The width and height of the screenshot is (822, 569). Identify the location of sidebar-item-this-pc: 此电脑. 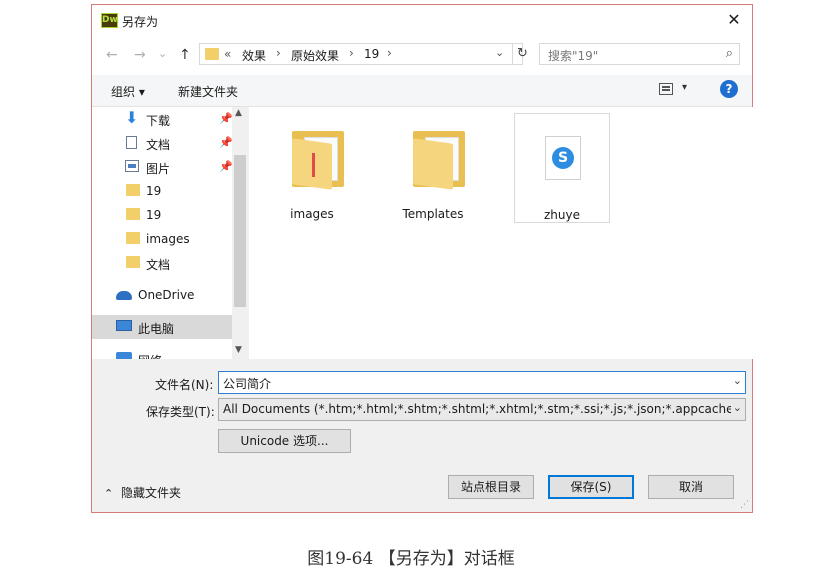
(162, 327).